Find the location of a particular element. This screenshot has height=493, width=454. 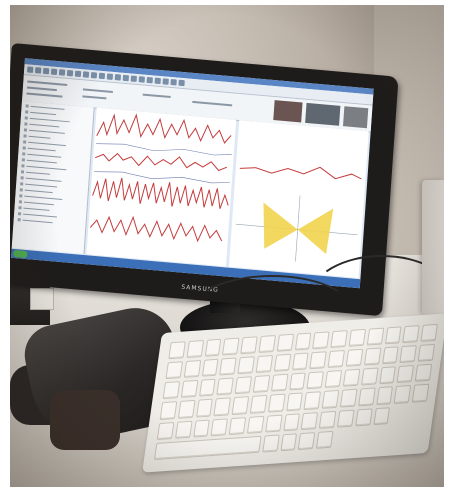

analysis-panel is located at coordinates (298, 199).